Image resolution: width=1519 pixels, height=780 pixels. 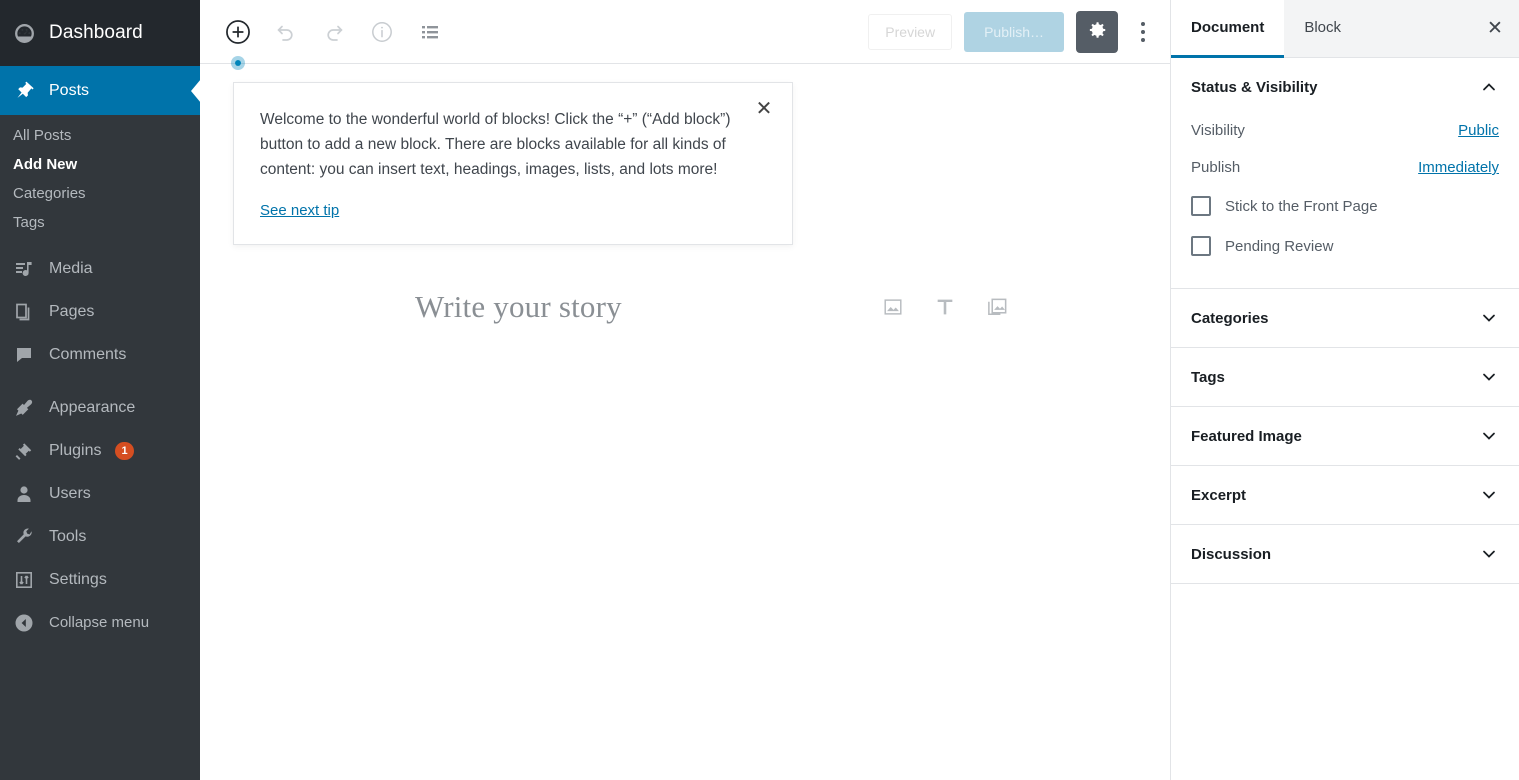 What do you see at coordinates (1228, 29) in the screenshot?
I see `tab-document: Document` at bounding box center [1228, 29].